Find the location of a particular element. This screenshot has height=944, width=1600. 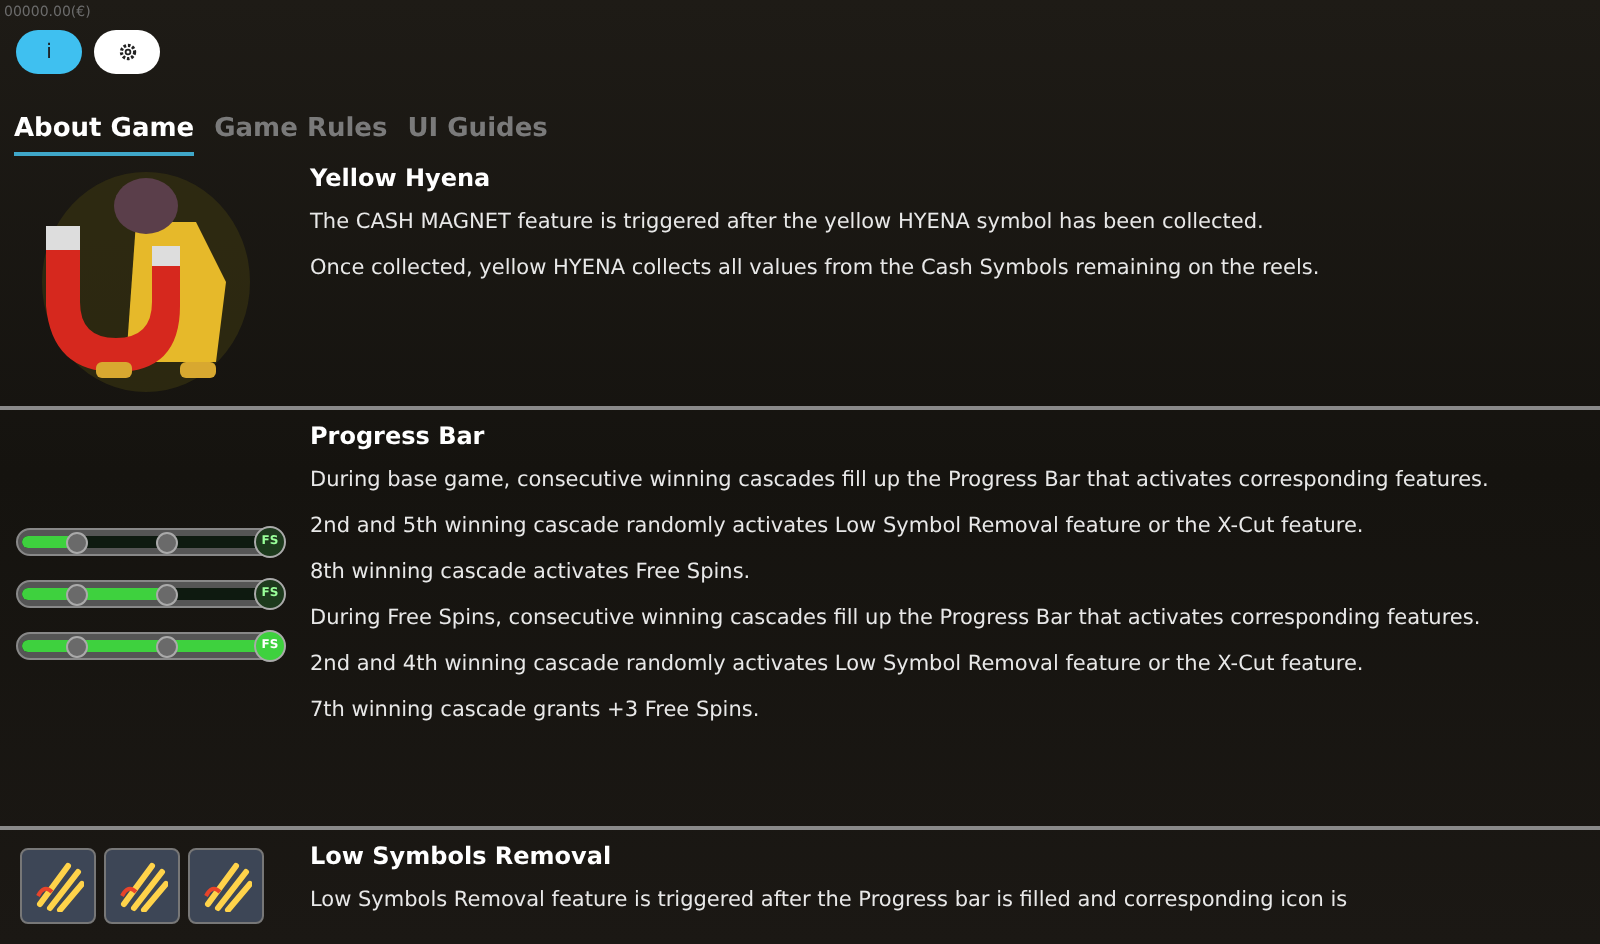

tab: Game Rules is located at coordinates (301, 132).